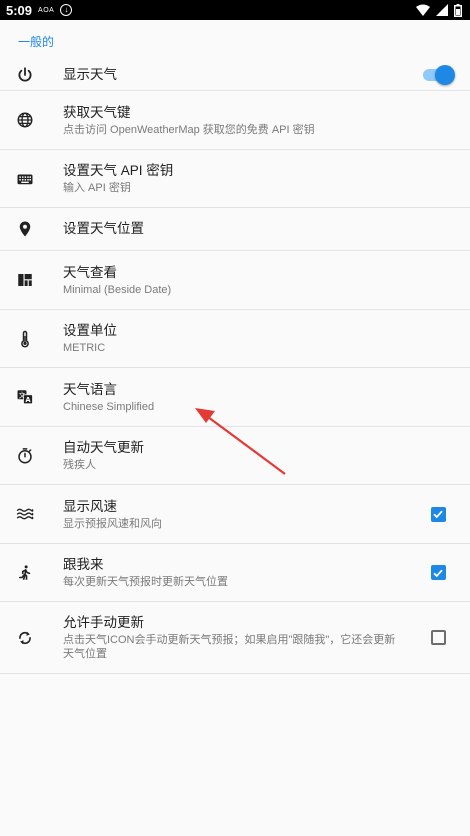 Image resolution: width=470 pixels, height=836 pixels. What do you see at coordinates (24, 455) in the screenshot?
I see `timer-icon` at bounding box center [24, 455].